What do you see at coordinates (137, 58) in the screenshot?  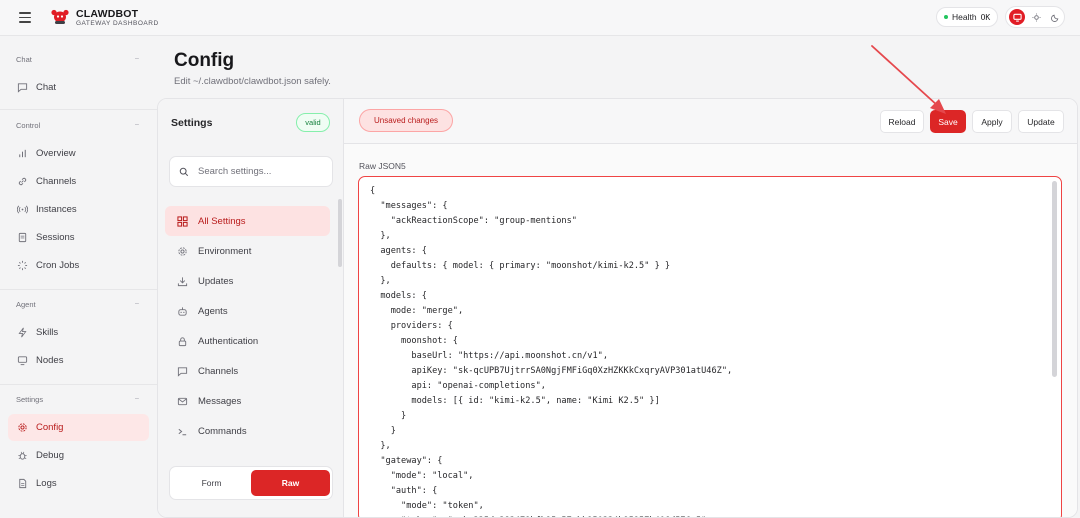 I see `collapse-chat-icon: –` at bounding box center [137, 58].